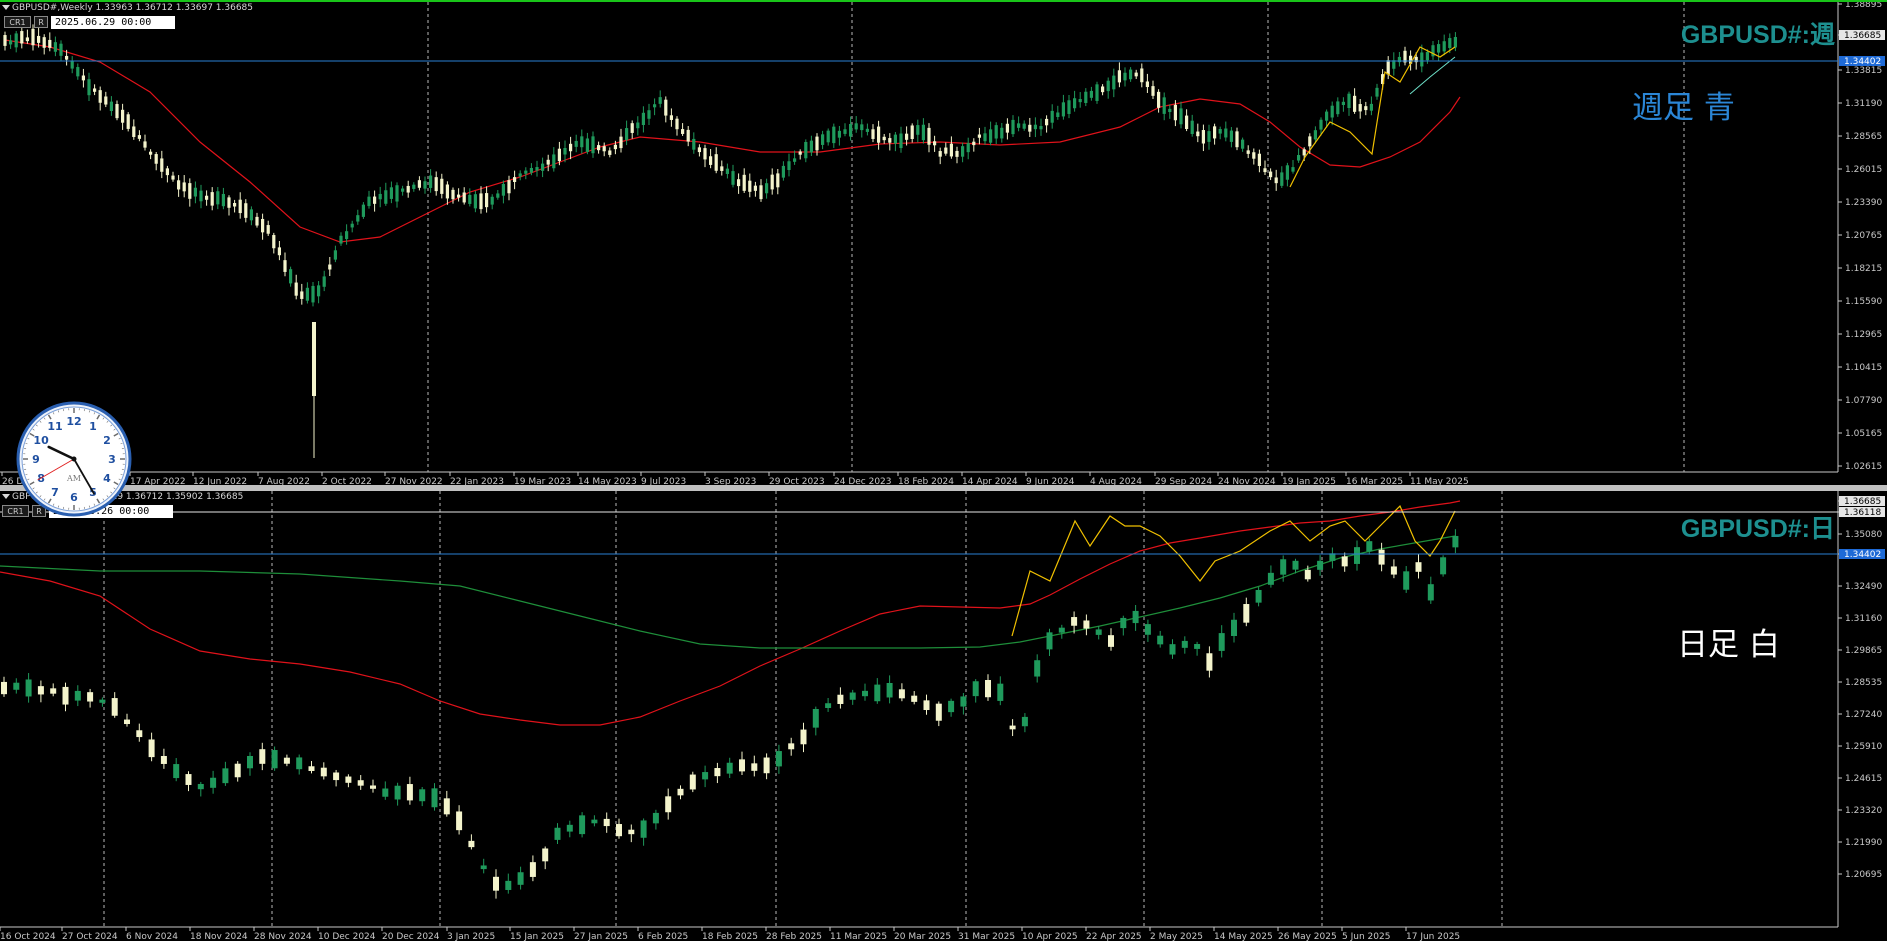  Describe the element at coordinates (1366, 936) in the screenshot. I see `date-label: 5 Jun 2025` at that location.